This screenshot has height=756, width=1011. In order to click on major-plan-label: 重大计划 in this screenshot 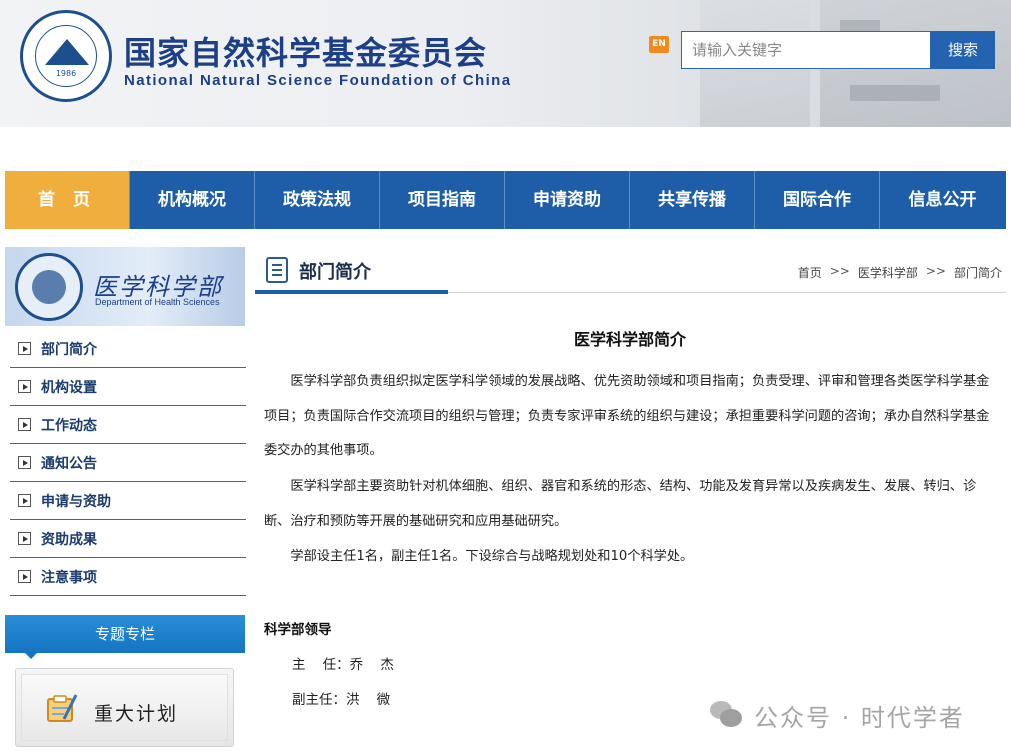, I will do `click(136, 714)`.